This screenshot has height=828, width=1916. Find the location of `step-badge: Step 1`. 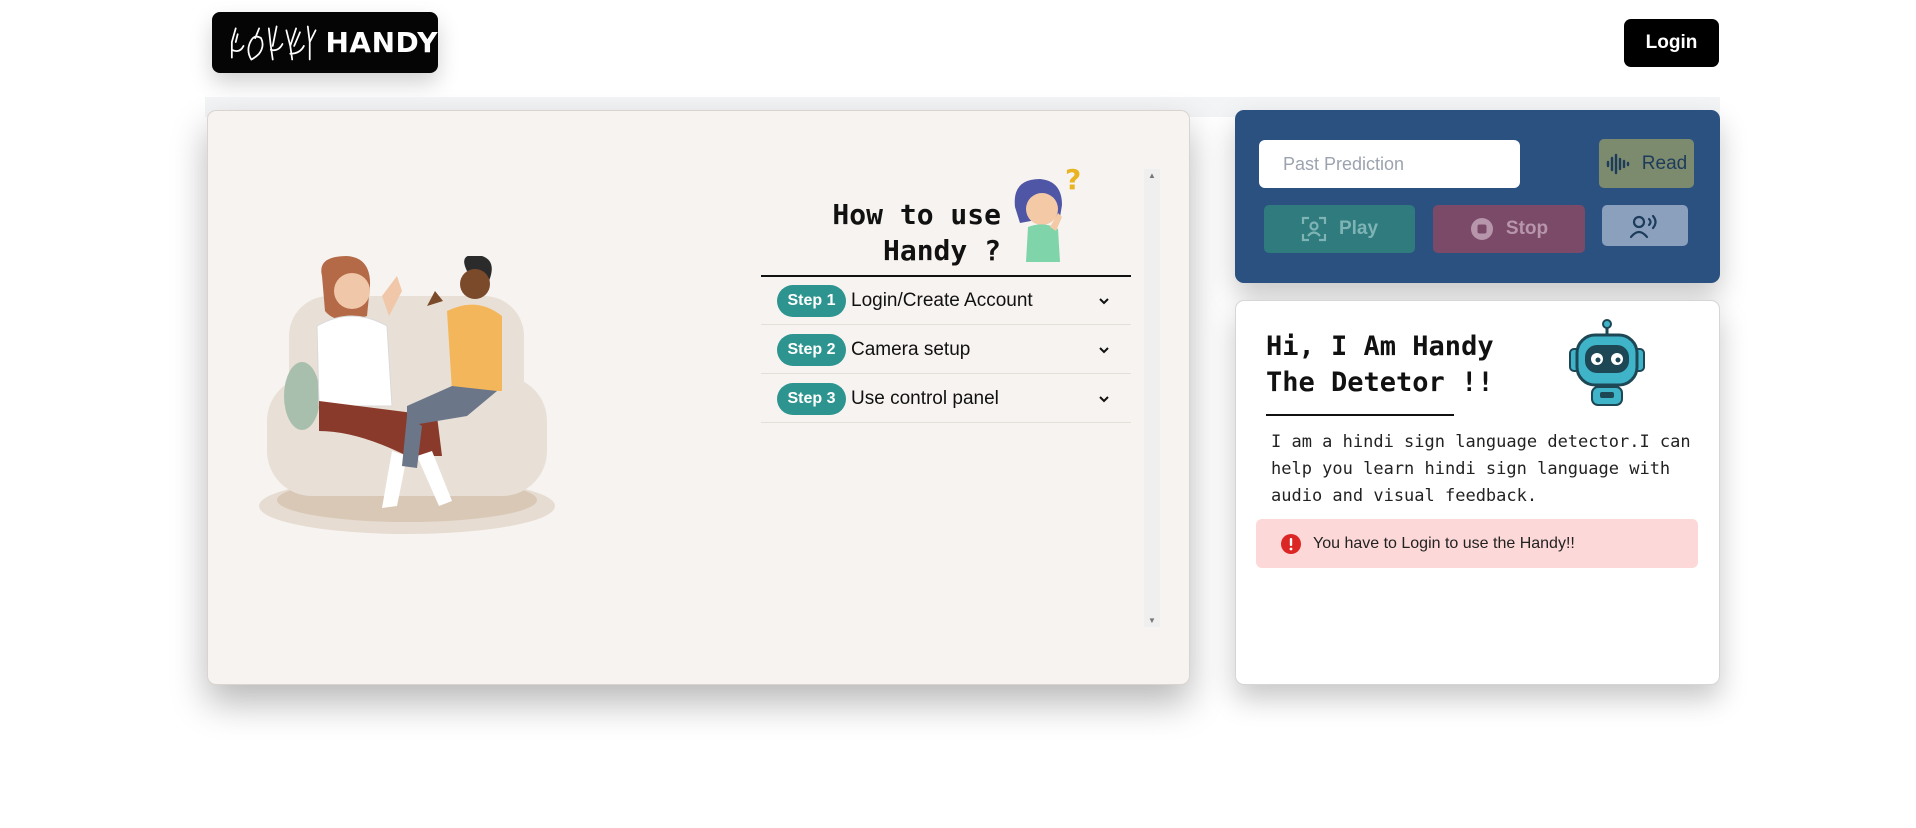

step-badge: Step 1 is located at coordinates (811, 300).